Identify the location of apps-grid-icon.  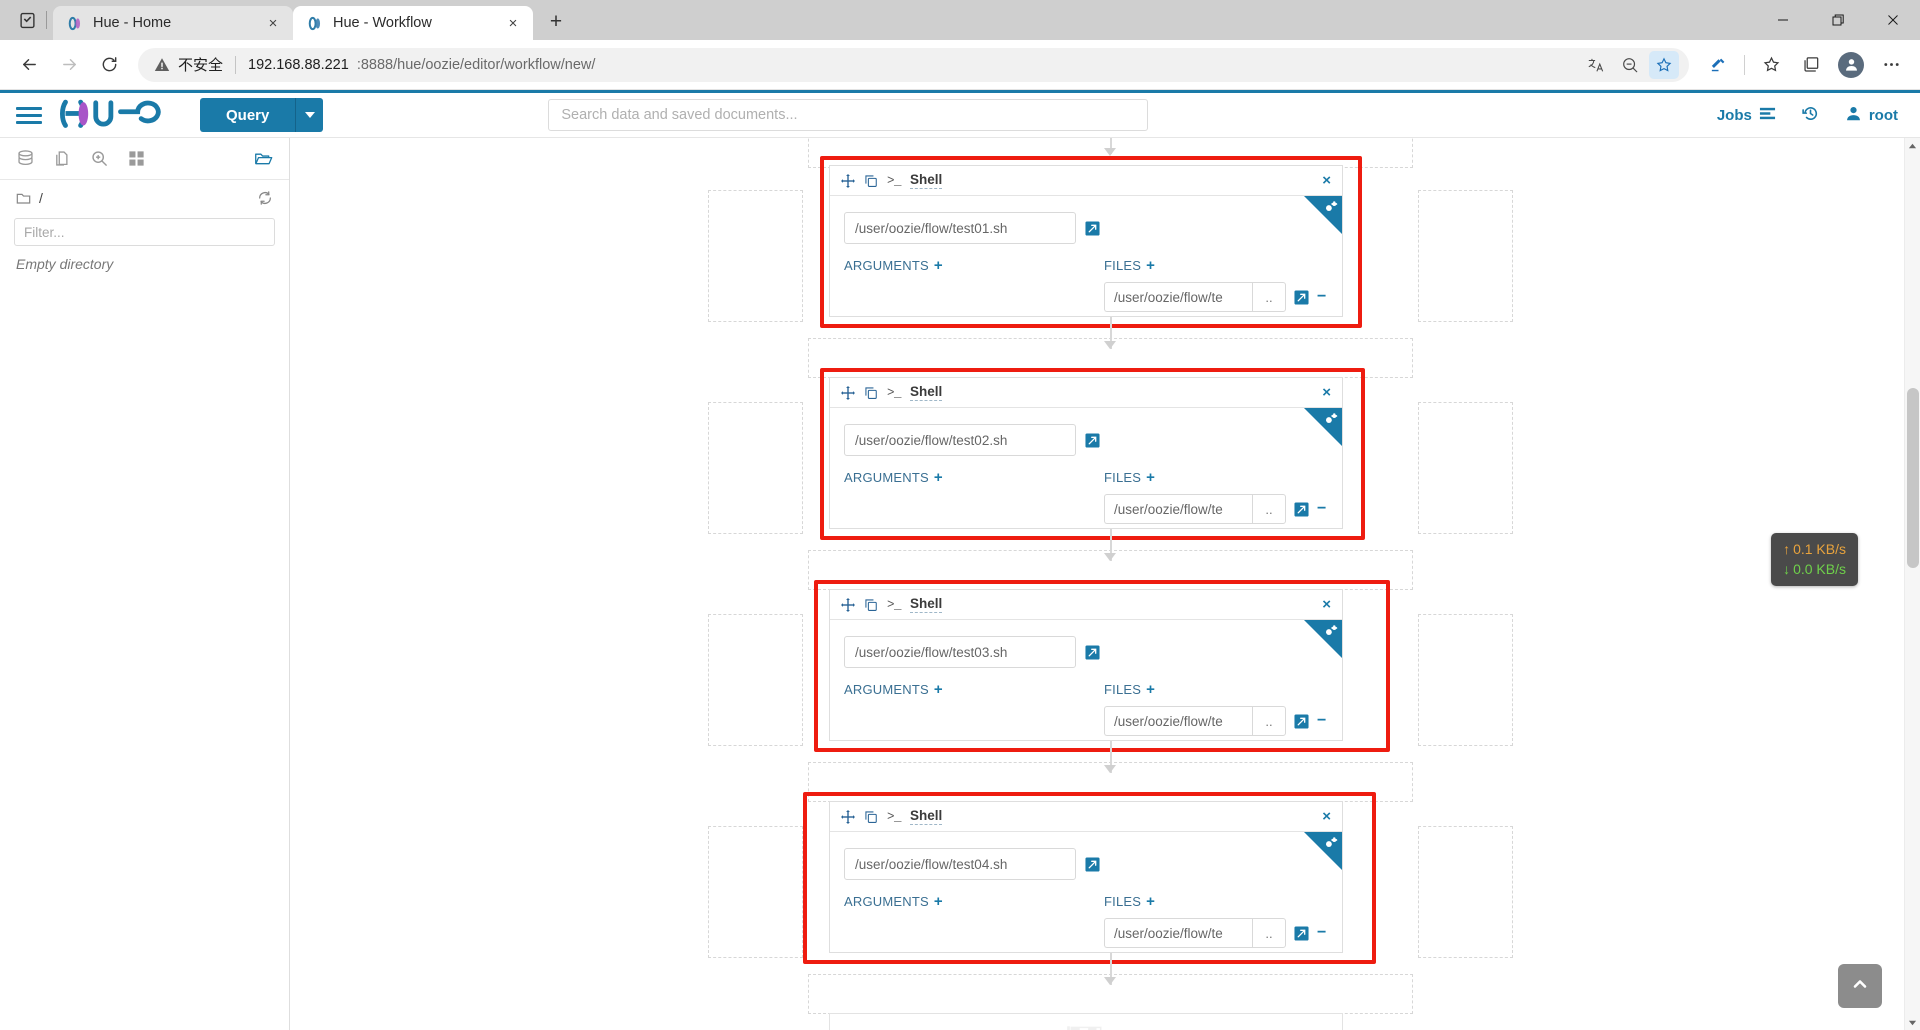
(136, 158).